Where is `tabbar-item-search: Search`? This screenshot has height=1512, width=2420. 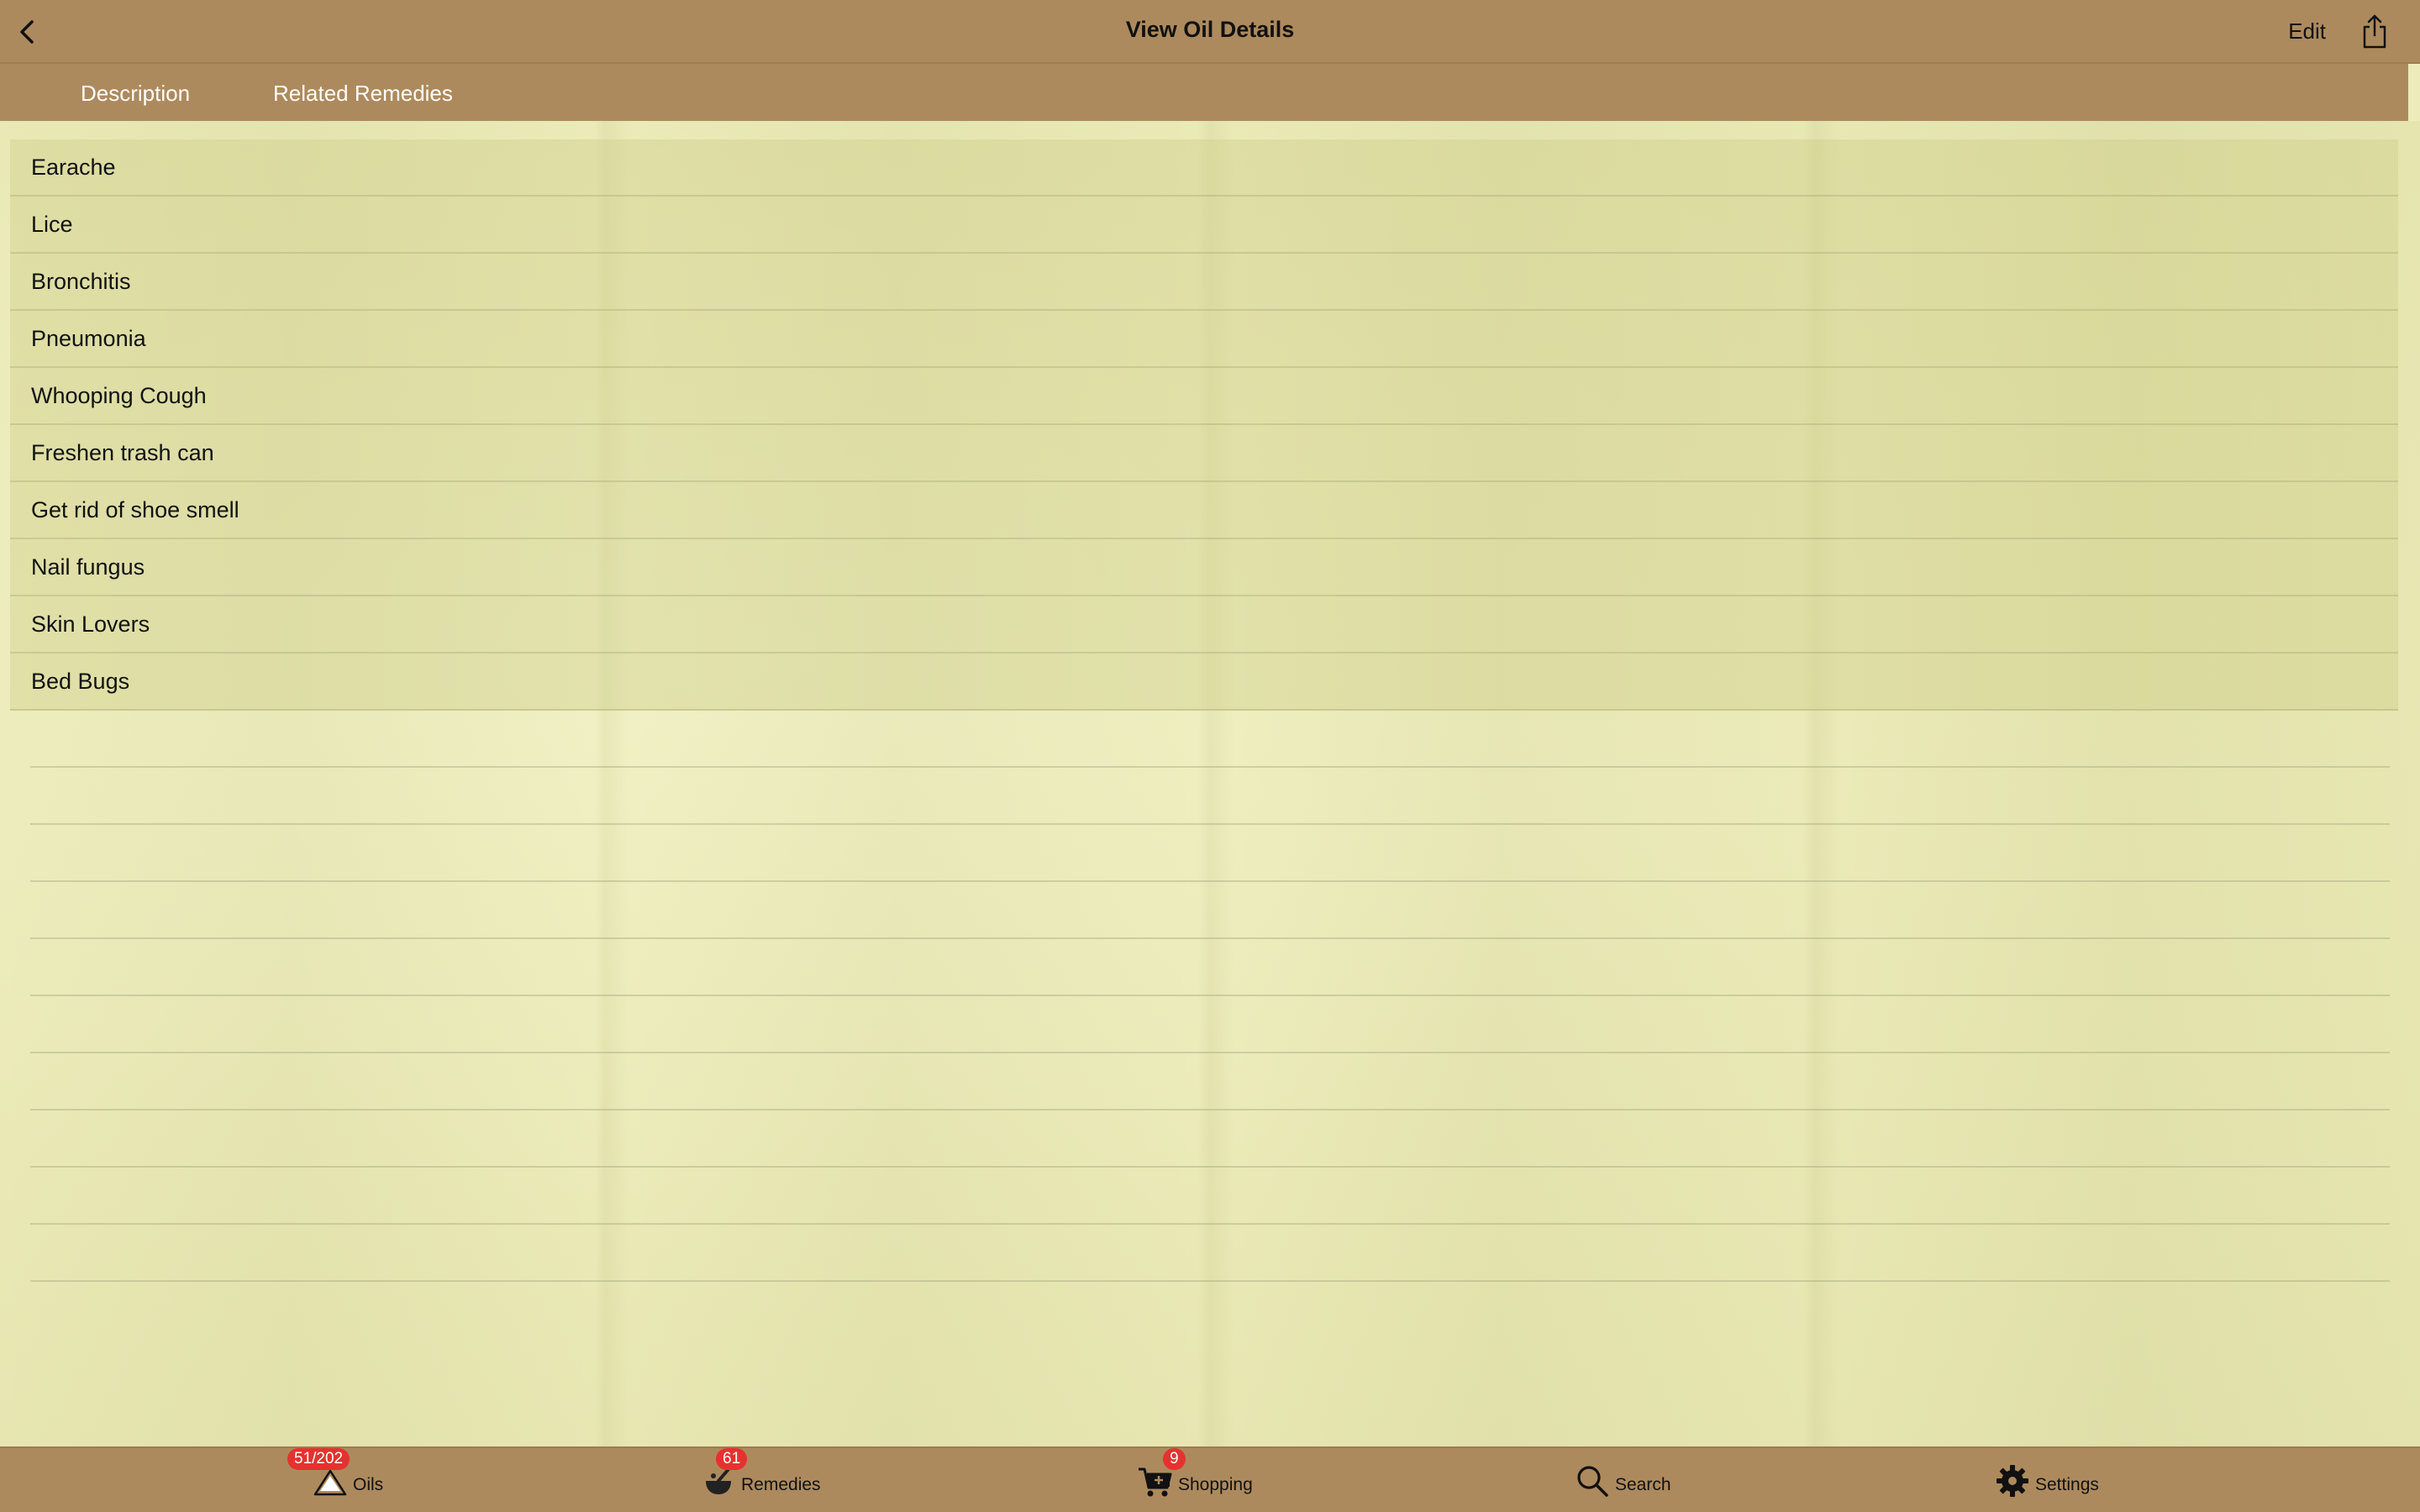
tabbar-item-search: Search is located at coordinates (1622, 1481).